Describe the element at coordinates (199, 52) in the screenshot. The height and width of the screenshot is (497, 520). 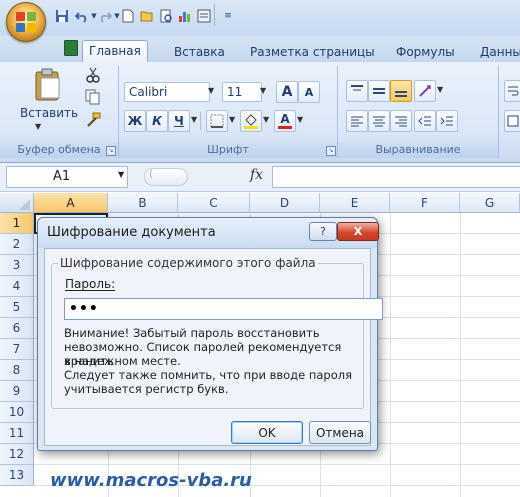
I see `tab-insert: Вставка` at that location.